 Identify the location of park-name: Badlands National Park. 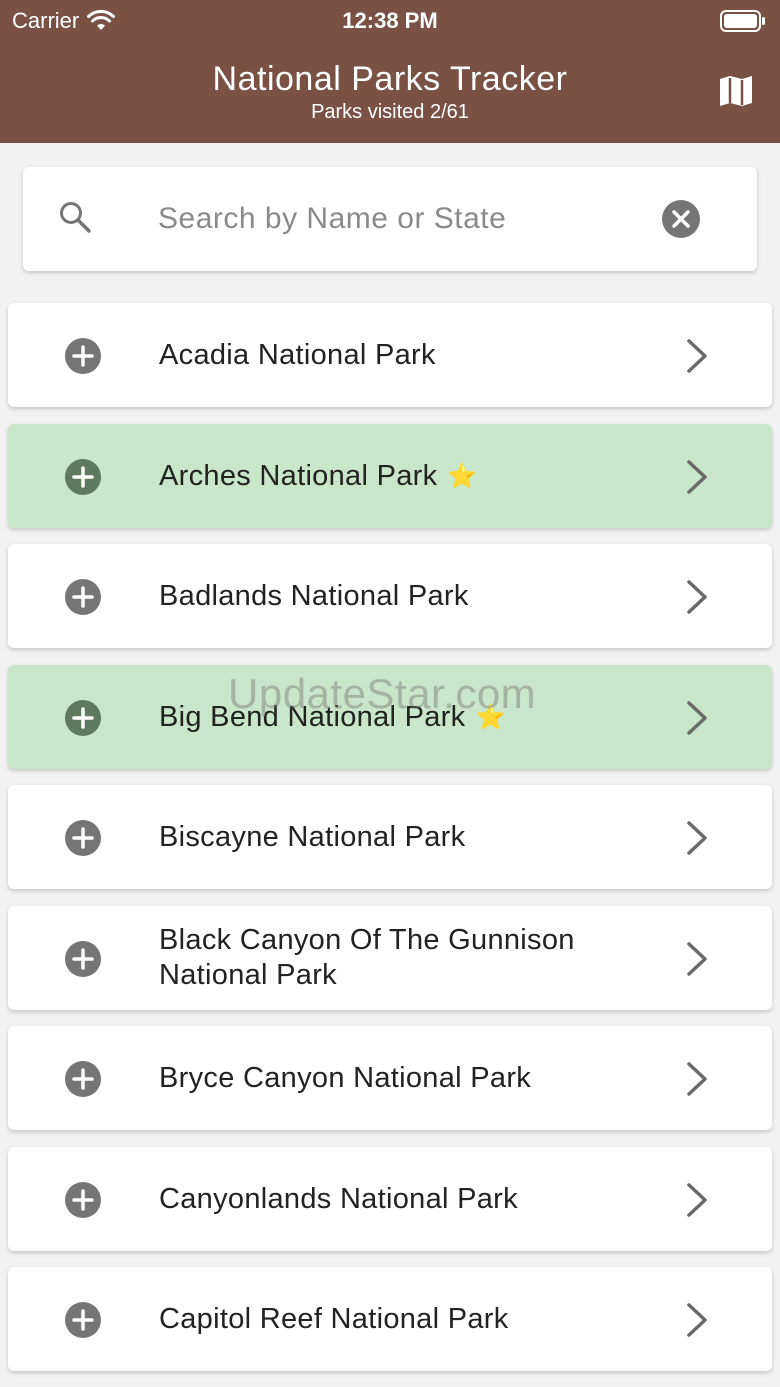
(409, 596).